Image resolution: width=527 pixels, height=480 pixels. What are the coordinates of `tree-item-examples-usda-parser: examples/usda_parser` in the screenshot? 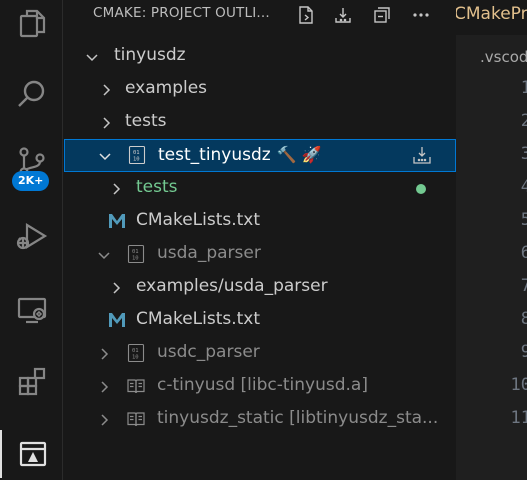 It's located at (260, 287).